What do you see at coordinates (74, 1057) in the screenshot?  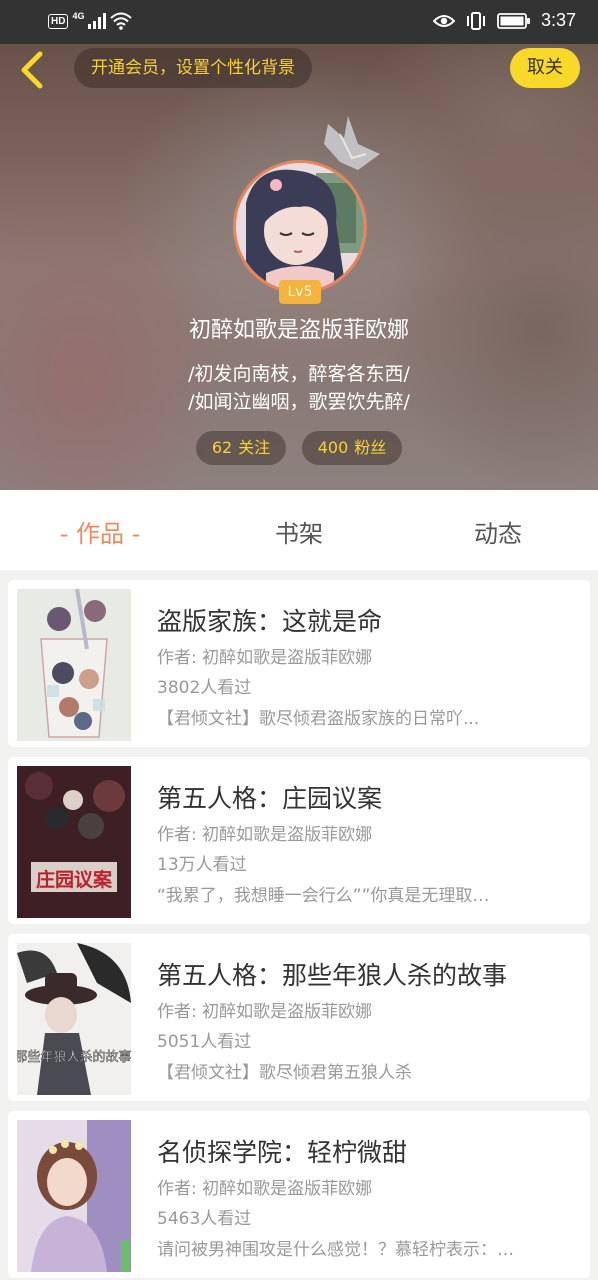 I see `cover-title-text: 那些年狼人杀的故事` at bounding box center [74, 1057].